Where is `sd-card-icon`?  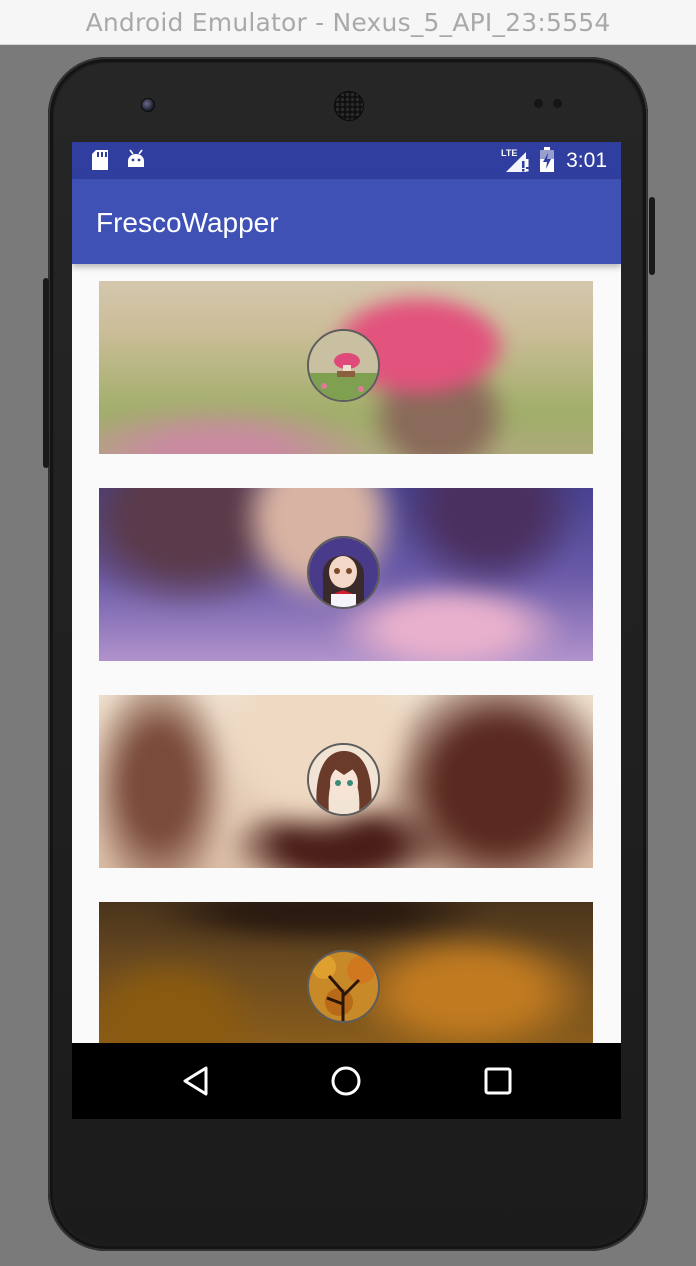 sd-card-icon is located at coordinates (100, 162).